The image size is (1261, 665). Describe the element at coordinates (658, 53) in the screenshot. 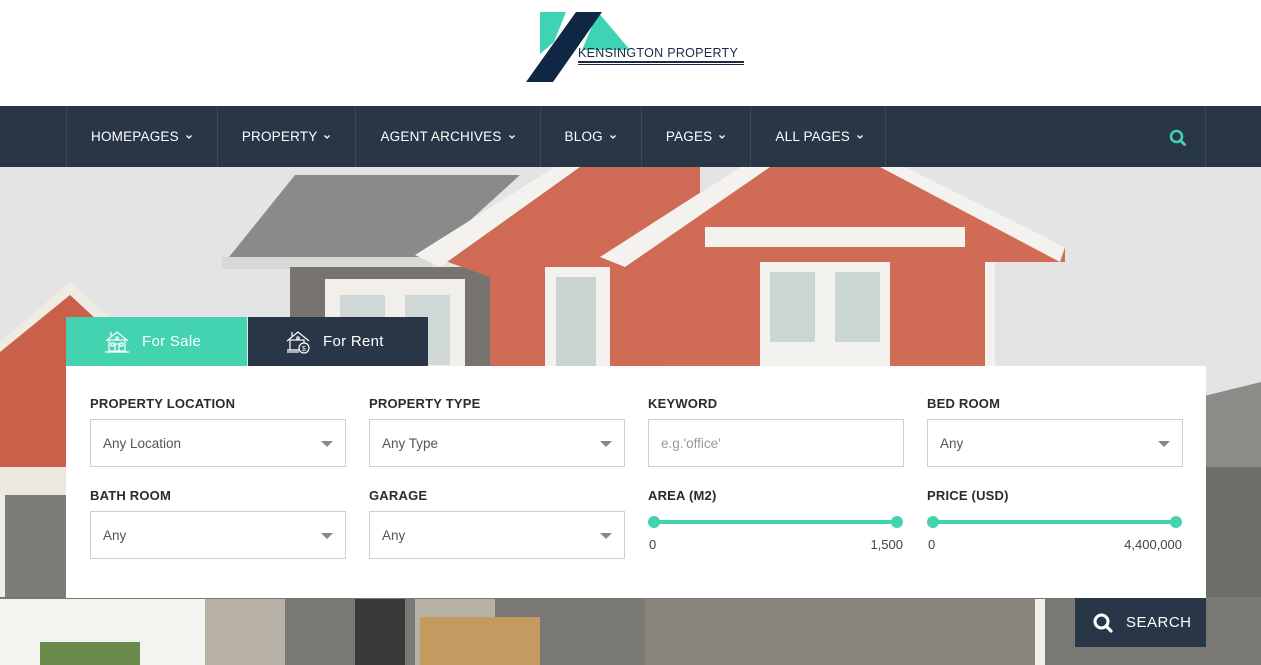

I see `logo-text: KENSINGTON PROPERTY` at that location.